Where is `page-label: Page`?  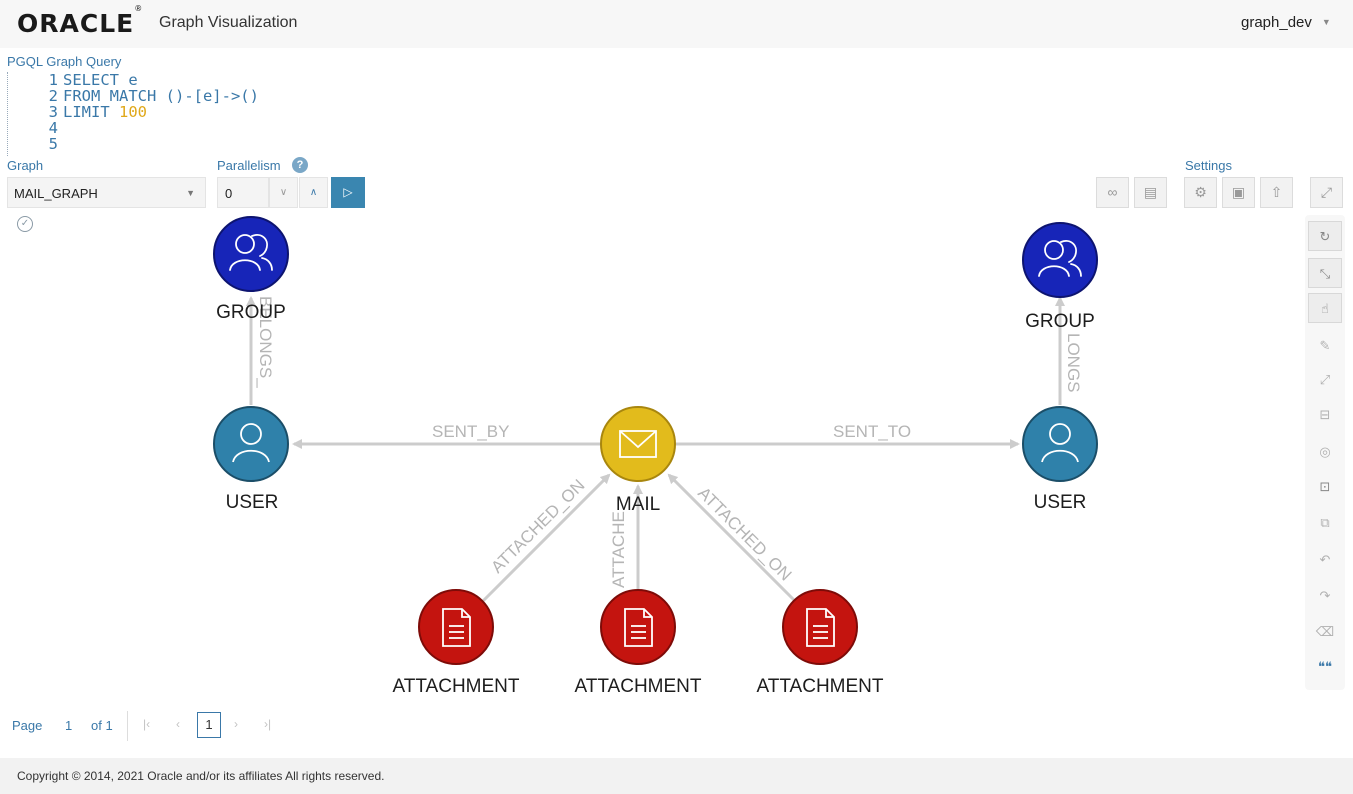
page-label: Page is located at coordinates (27, 725).